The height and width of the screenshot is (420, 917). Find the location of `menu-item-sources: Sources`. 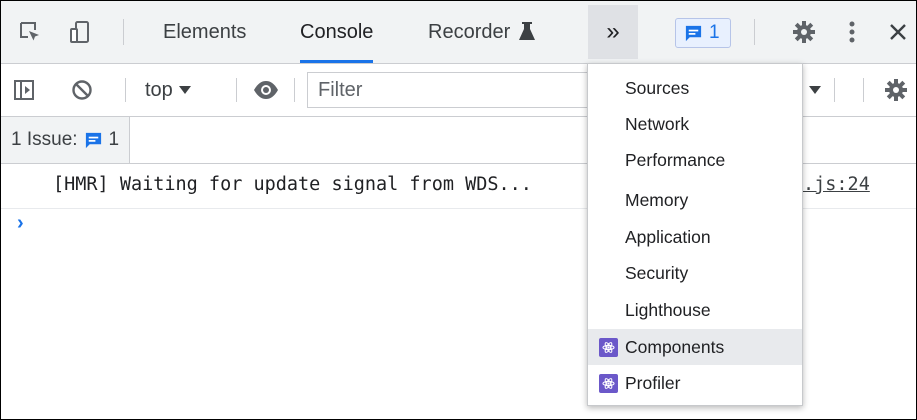

menu-item-sources: Sources is located at coordinates (695, 88).